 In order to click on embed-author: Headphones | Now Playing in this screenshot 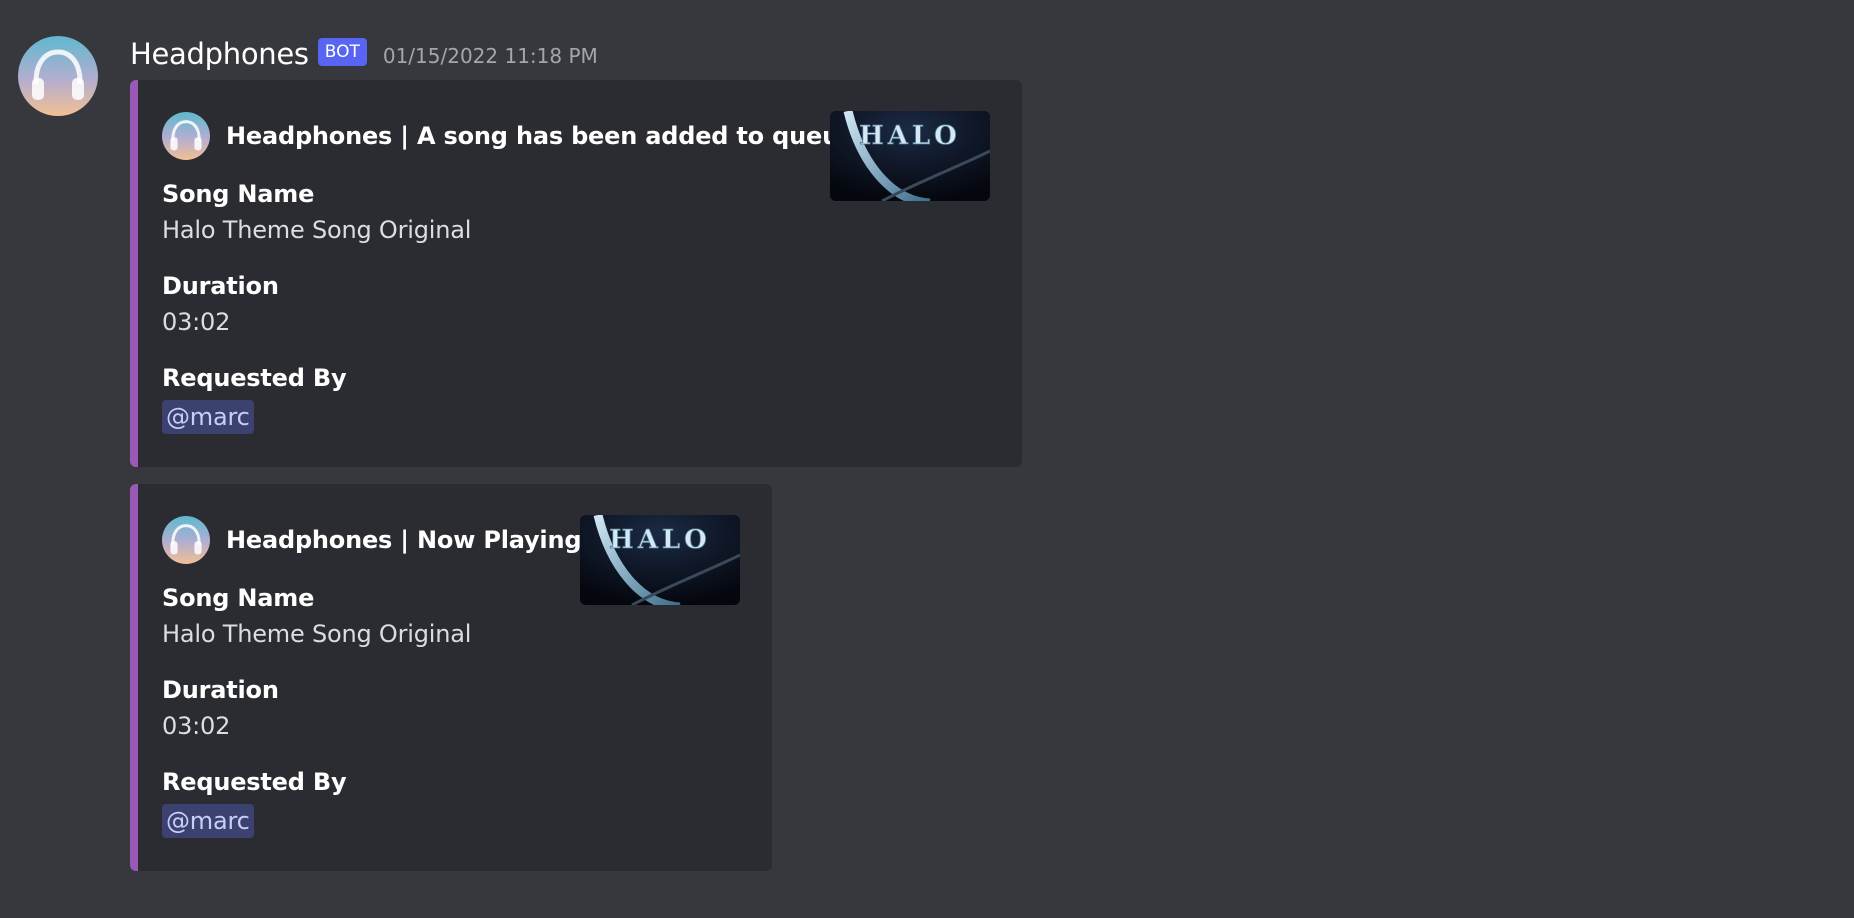, I will do `click(372, 540)`.